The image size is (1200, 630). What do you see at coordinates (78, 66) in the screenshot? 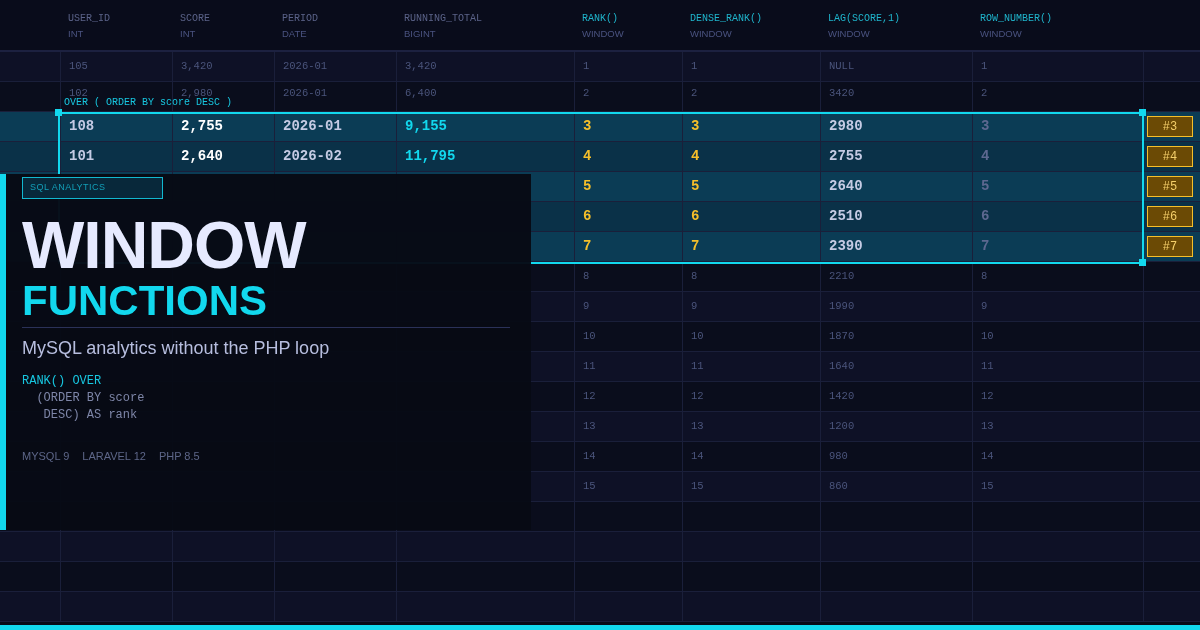
I see `table-cell-text: 105` at bounding box center [78, 66].